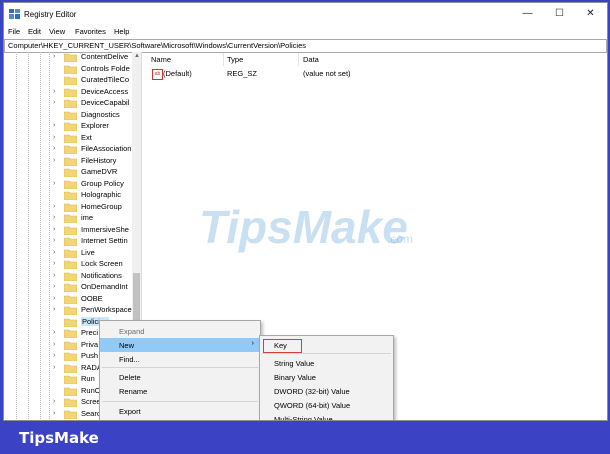  What do you see at coordinates (97, 115) in the screenshot?
I see `tree-item: Diagnostics` at bounding box center [97, 115].